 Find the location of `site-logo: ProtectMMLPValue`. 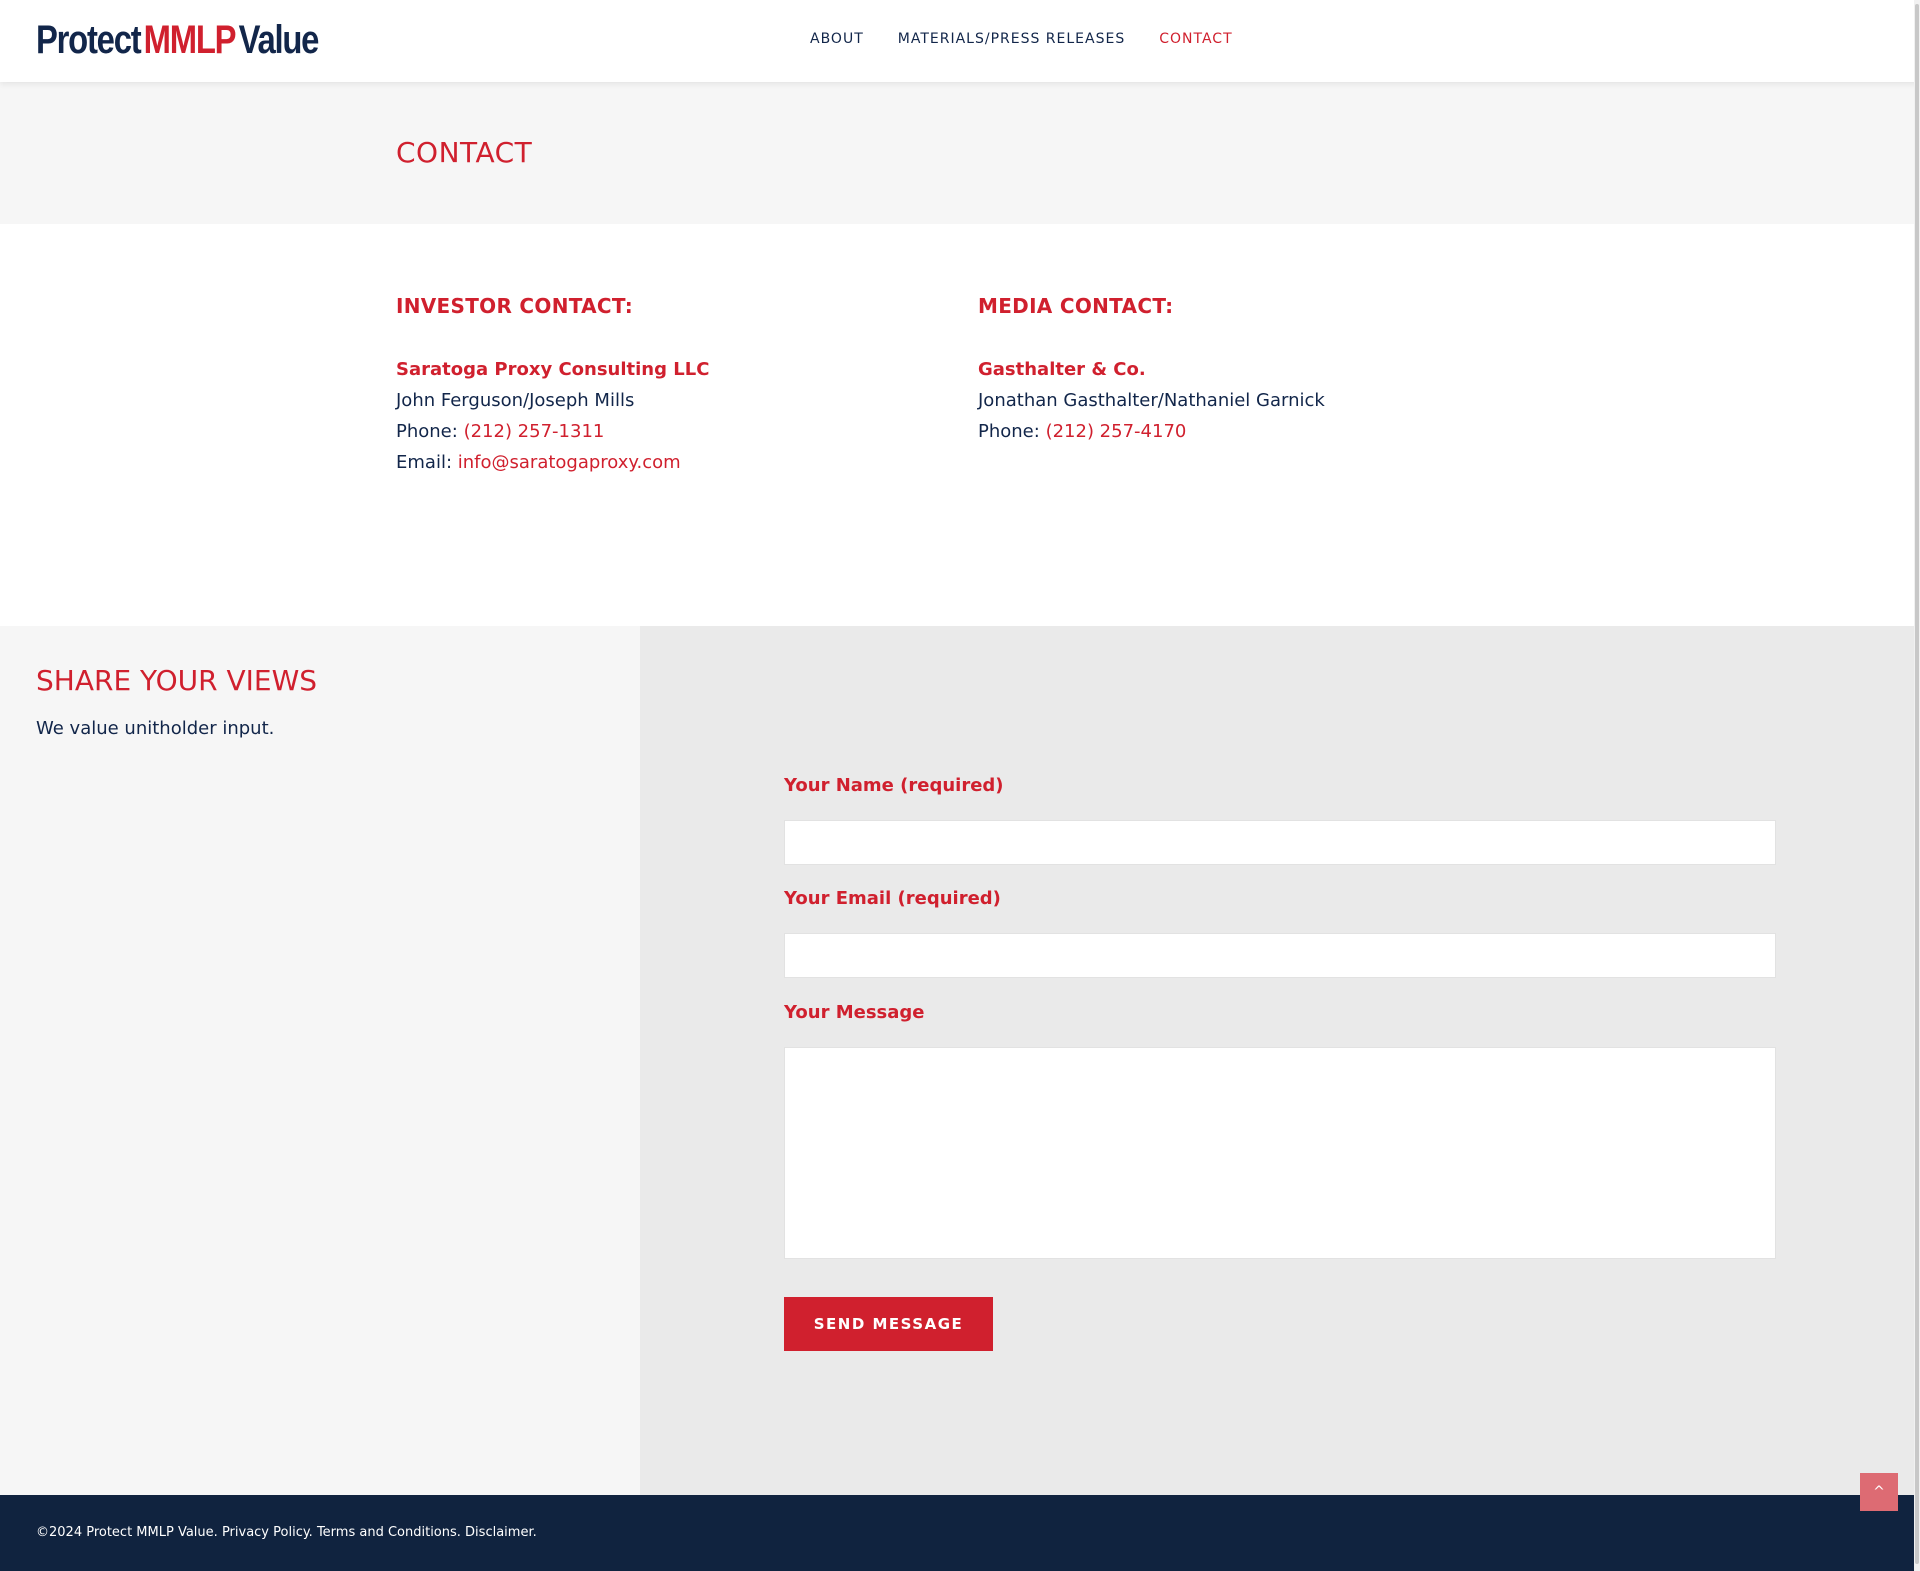

site-logo: ProtectMMLPValue is located at coordinates (178, 40).